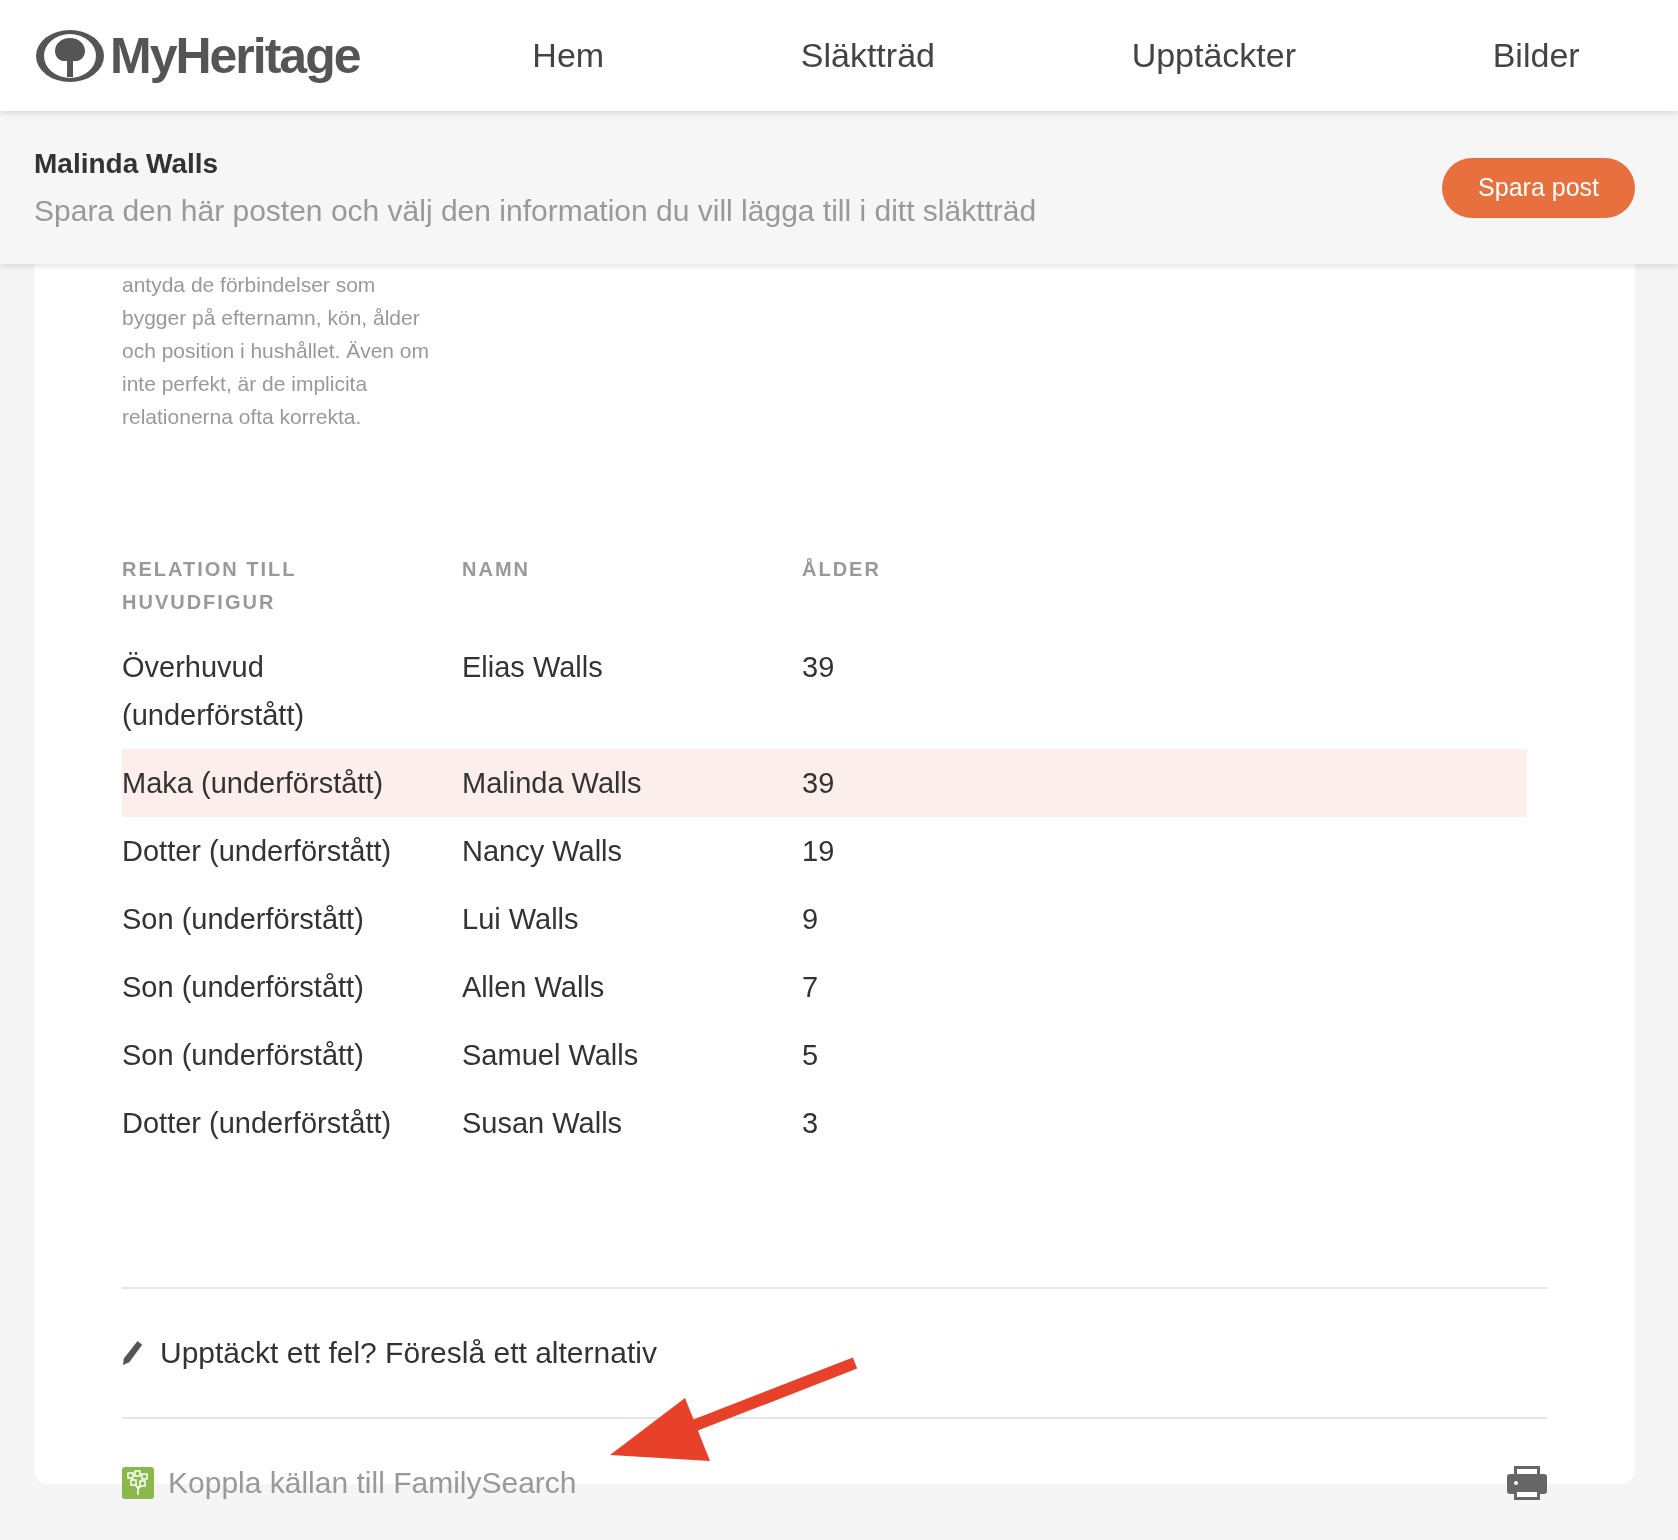  Describe the element at coordinates (1214, 55) in the screenshot. I see `nav-link: Upptäckter` at that location.